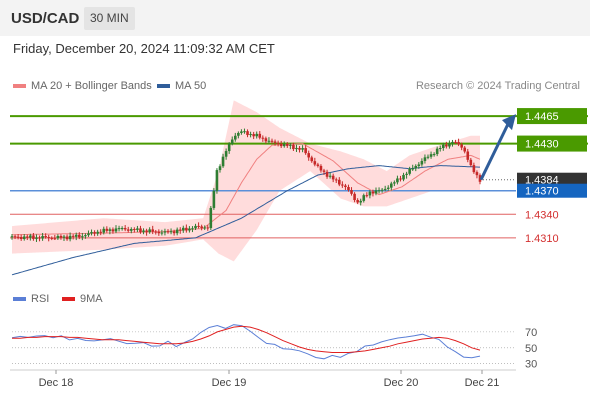  What do you see at coordinates (531, 349) in the screenshot?
I see `rsi-tick-label: 50` at bounding box center [531, 349].